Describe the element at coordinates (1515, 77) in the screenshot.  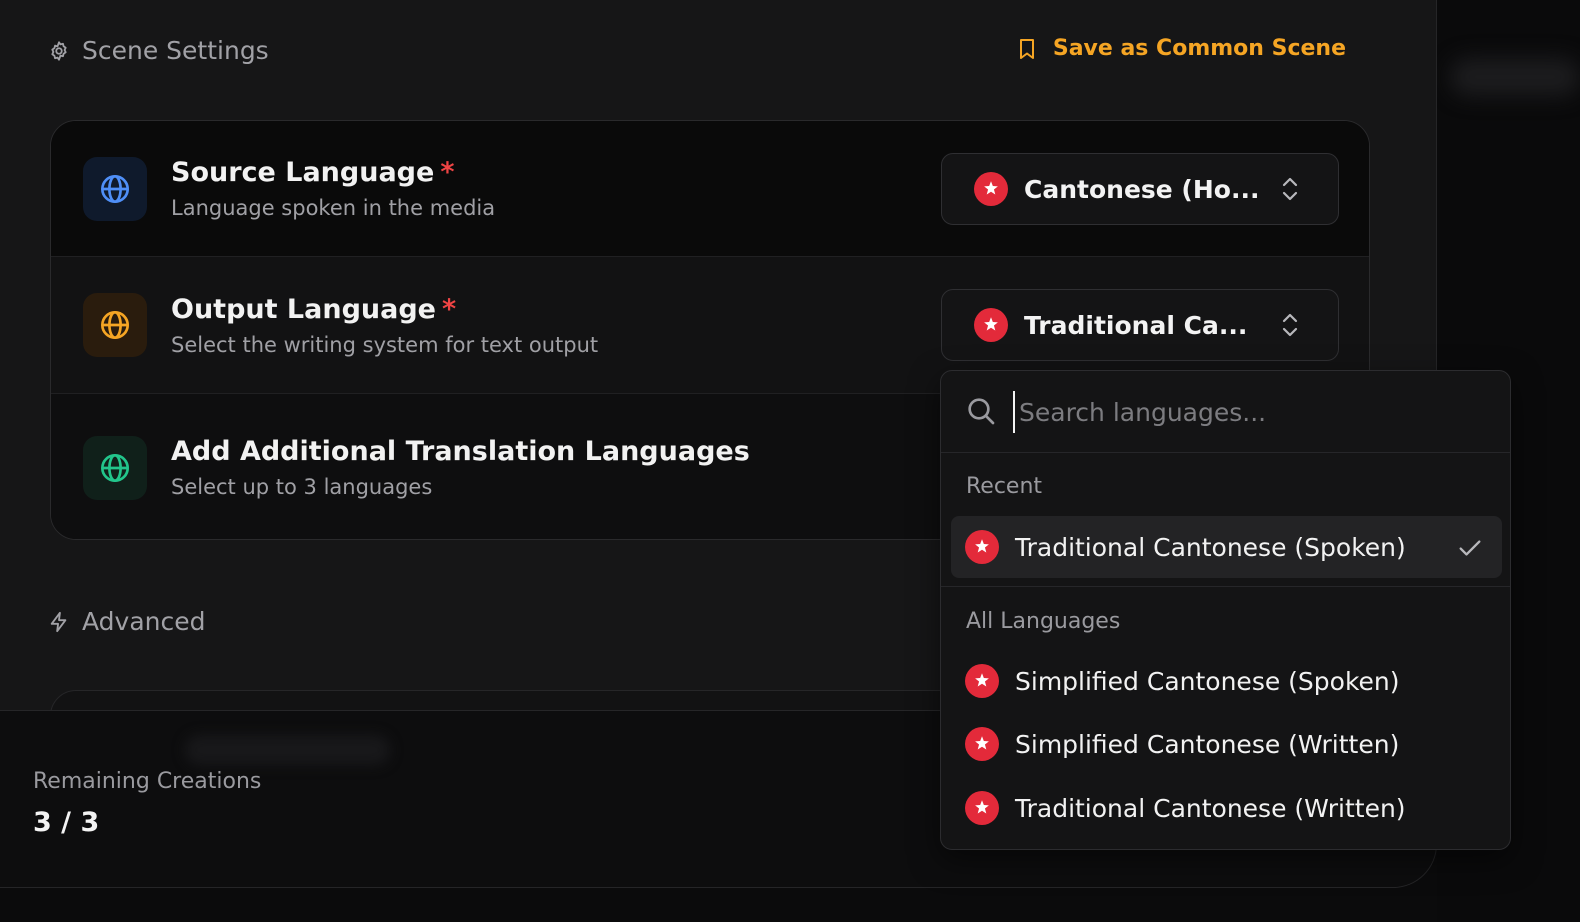
I see `blurred-background-element` at that location.